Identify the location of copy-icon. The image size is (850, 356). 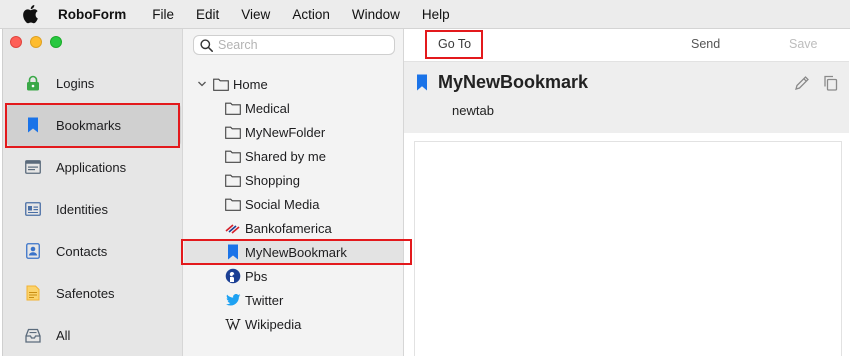
(830, 83).